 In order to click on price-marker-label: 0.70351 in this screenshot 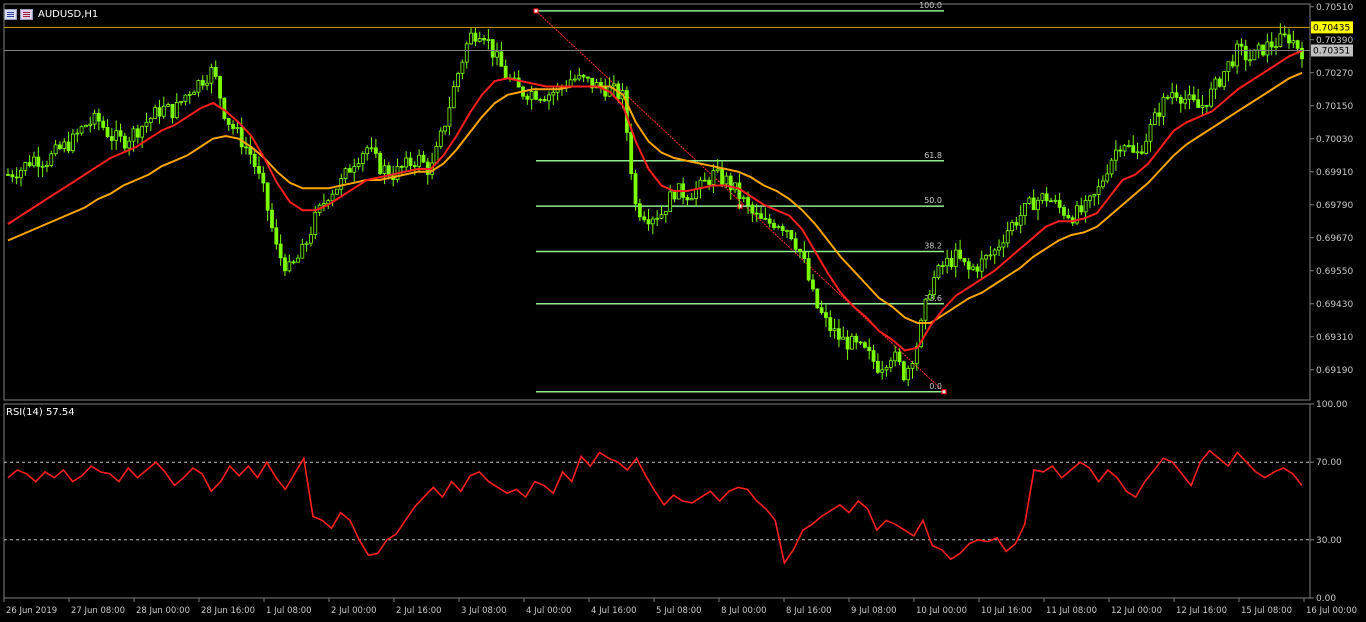, I will do `click(1331, 51)`.